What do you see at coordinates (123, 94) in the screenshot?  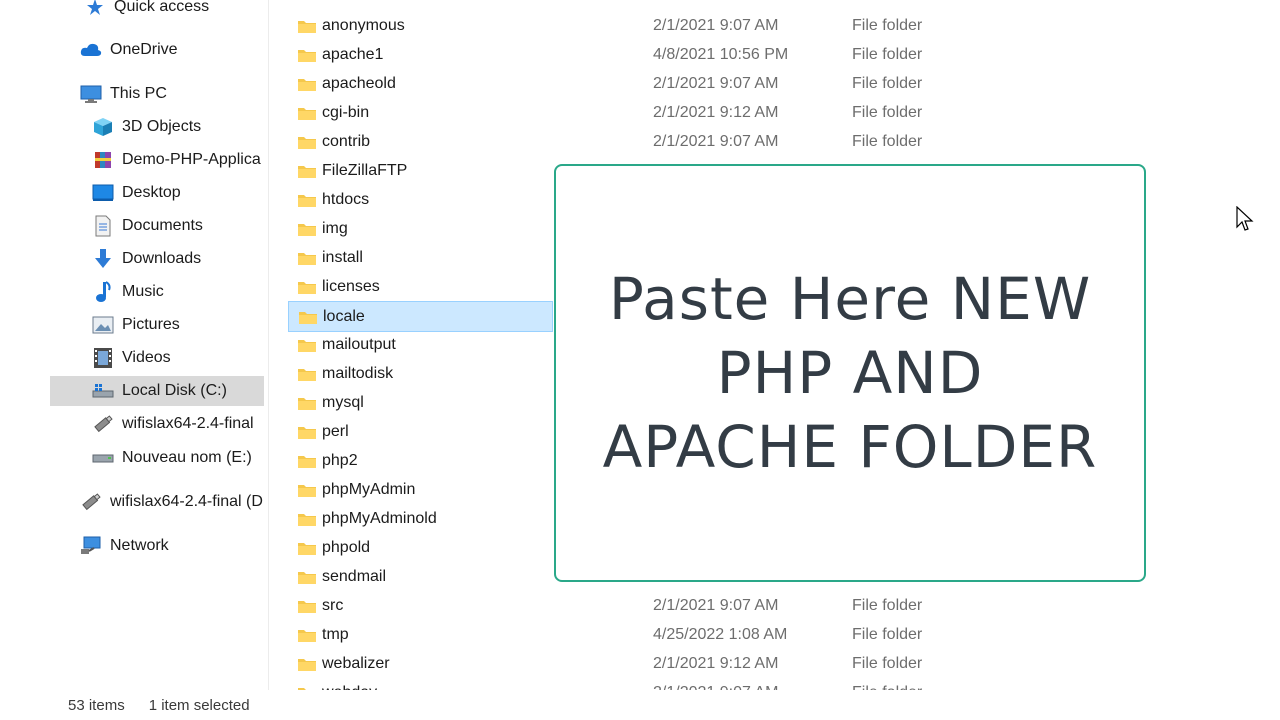 I see `nav-this-pc: This PC` at bounding box center [123, 94].